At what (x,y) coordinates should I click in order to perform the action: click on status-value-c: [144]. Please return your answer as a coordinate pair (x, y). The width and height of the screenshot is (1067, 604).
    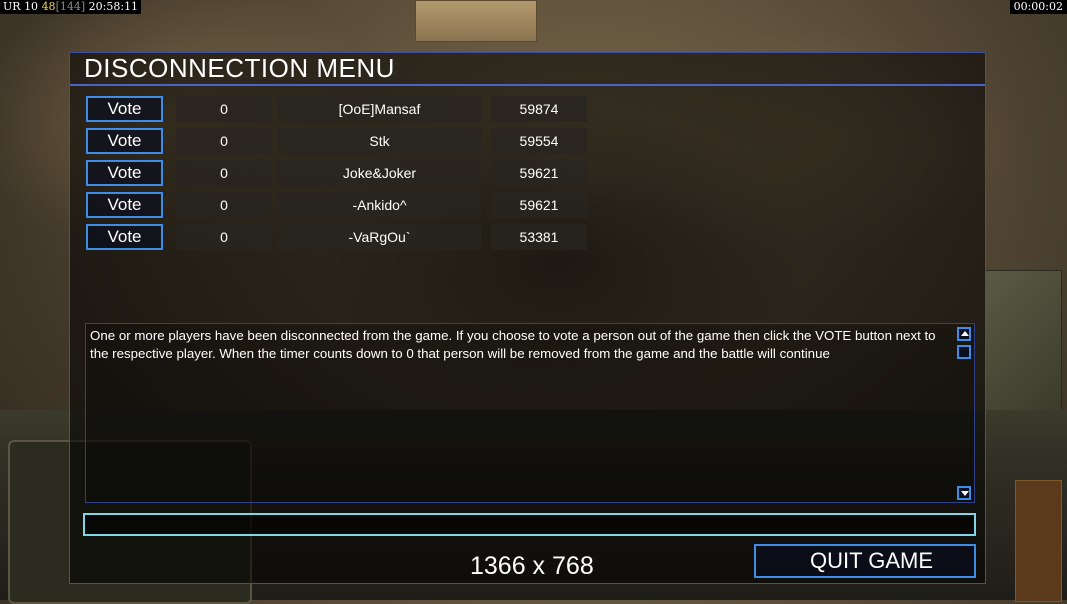
    Looking at the image, I should click on (70, 6).